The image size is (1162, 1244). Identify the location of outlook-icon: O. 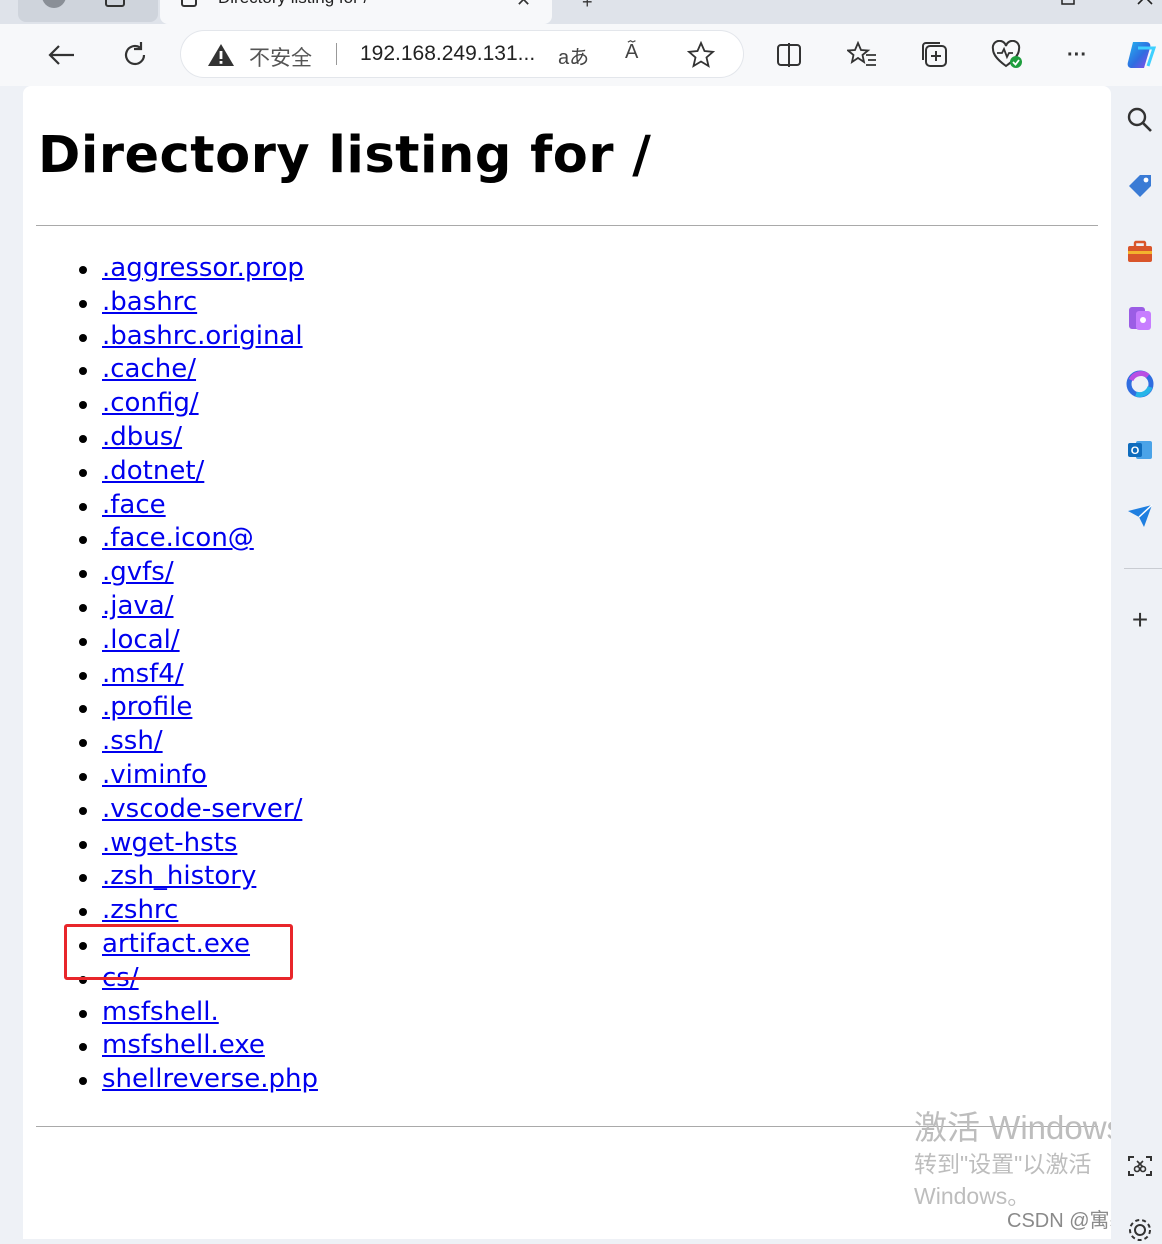
(1140, 450).